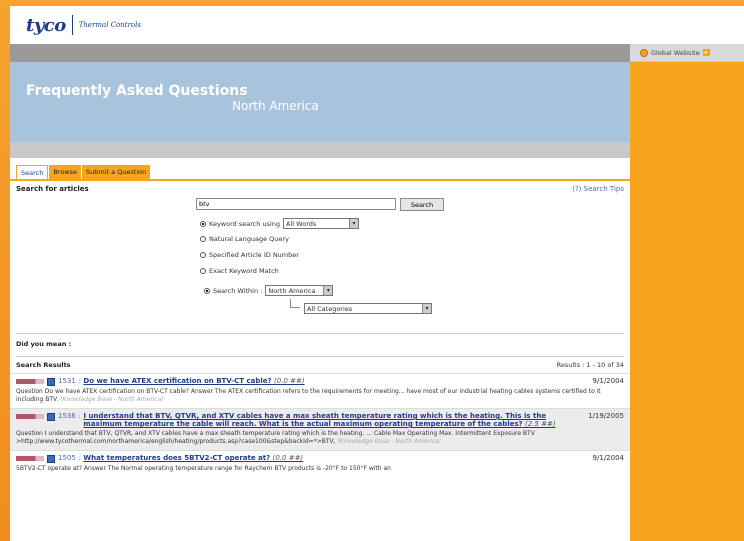  What do you see at coordinates (295, 303) in the screenshot?
I see `tree-connector` at bounding box center [295, 303].